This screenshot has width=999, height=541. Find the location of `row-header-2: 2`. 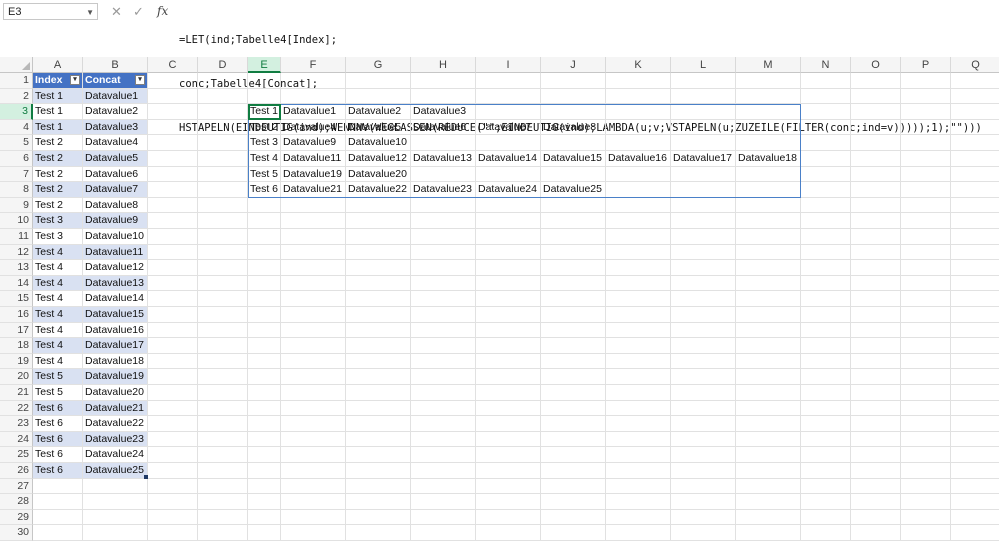

row-header-2: 2 is located at coordinates (16, 96).